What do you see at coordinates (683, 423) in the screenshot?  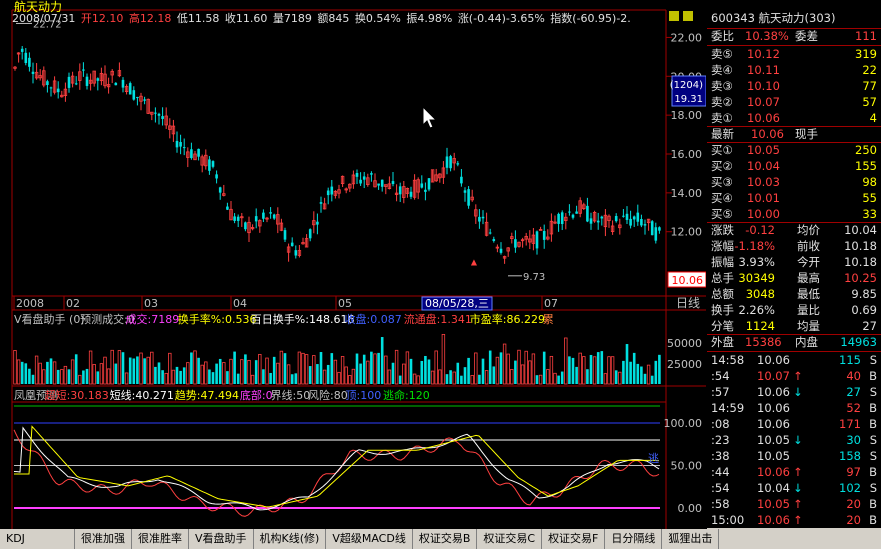 I see `indicator-tick-label: 100.00` at bounding box center [683, 423].